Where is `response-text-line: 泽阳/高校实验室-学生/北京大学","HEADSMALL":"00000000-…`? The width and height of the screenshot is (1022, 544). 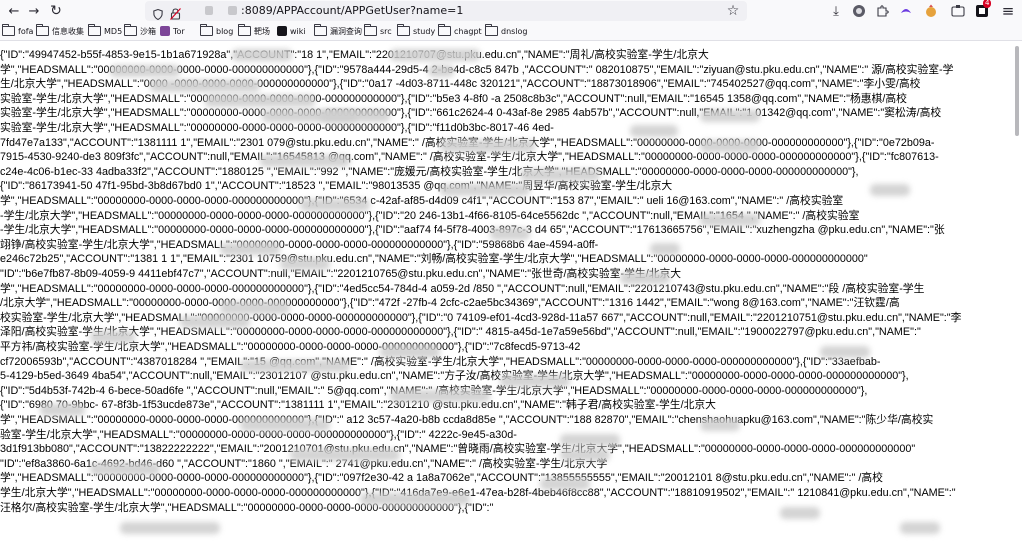 response-text-line: 泽阳/高校实验室-学生/北京大学","HEADSMALL":"00000000-… is located at coordinates (460, 332).